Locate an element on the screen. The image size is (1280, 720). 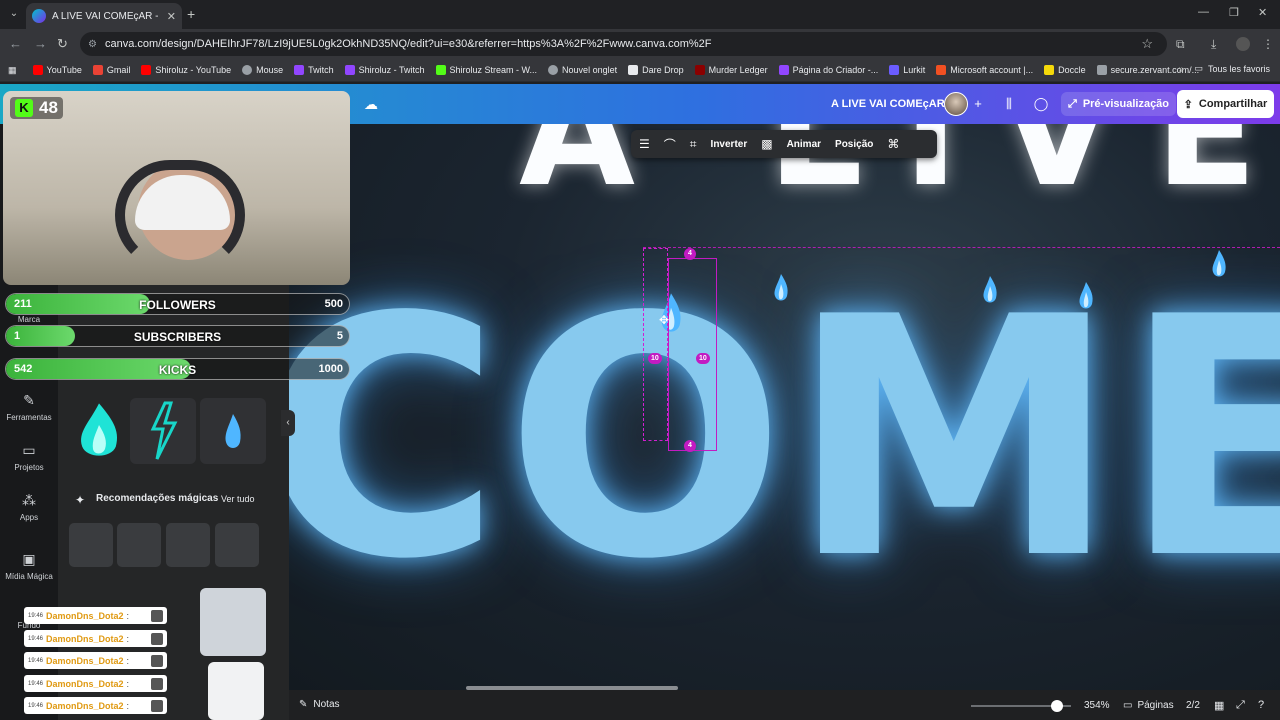
zoom-level: 354% is located at coordinates (1097, 705).